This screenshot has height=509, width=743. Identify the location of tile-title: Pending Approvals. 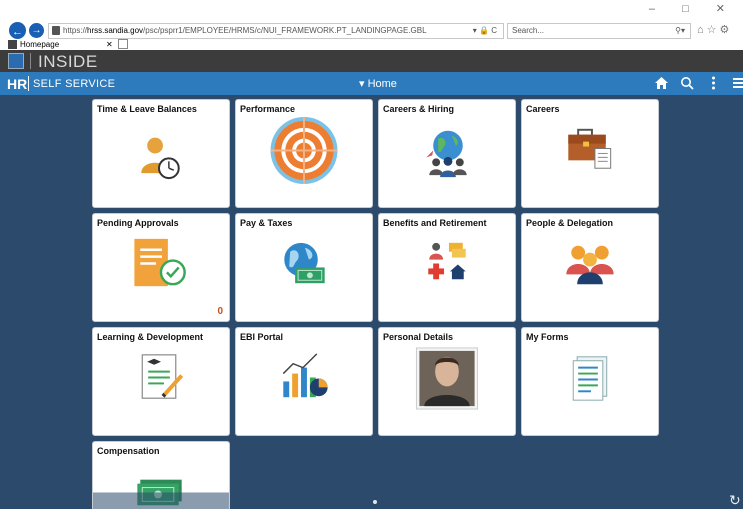
(138, 223).